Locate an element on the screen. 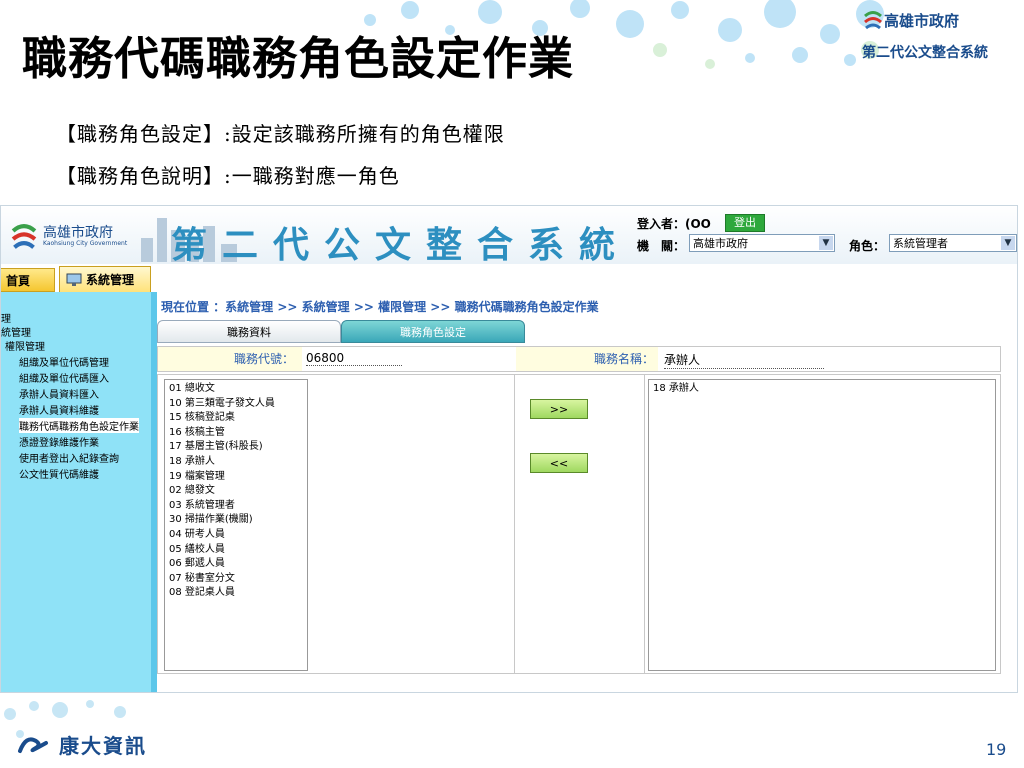  list-item: 15 核稿登記桌 is located at coordinates (238, 418).